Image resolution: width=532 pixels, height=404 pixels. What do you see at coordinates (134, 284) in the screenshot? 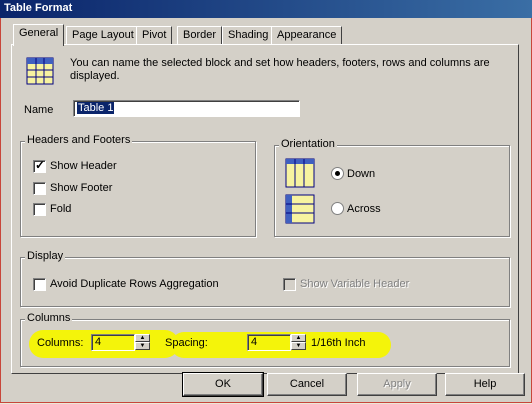
I see `avoid-duplicate-label: Avoid Duplicate Rows Aggregation` at bounding box center [134, 284].